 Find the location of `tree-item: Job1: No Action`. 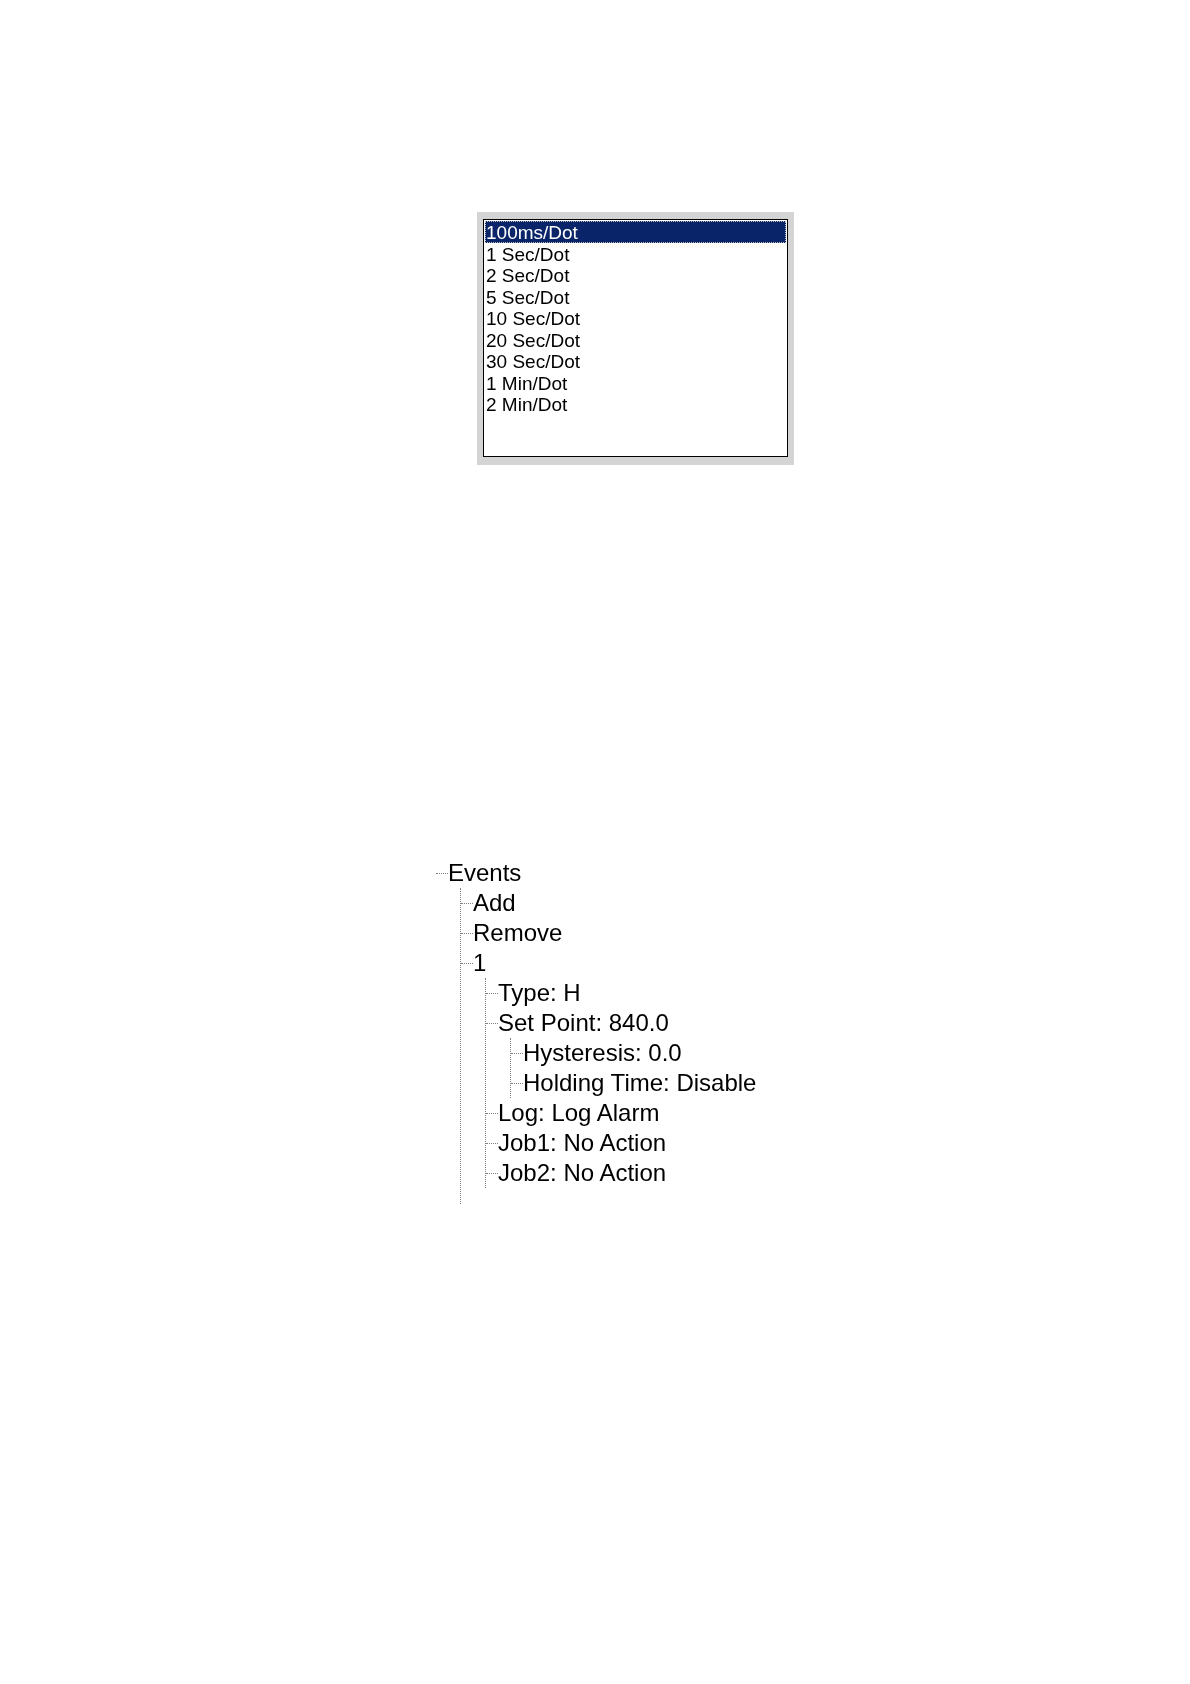

tree-item: Job1: No Action is located at coordinates (582, 1143).